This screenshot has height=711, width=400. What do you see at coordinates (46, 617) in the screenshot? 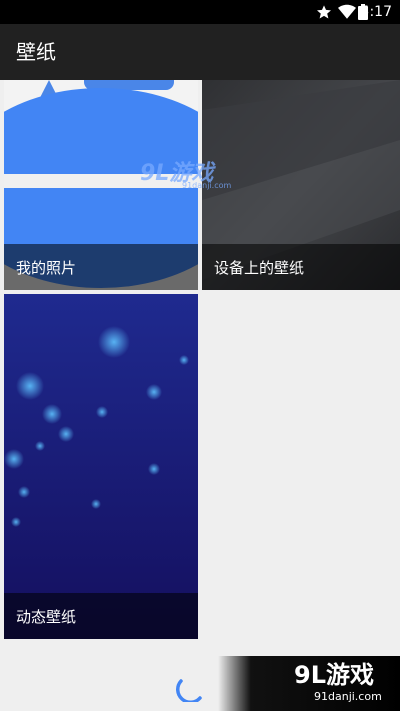
I see `tile-label: 动态壁纸` at bounding box center [46, 617].